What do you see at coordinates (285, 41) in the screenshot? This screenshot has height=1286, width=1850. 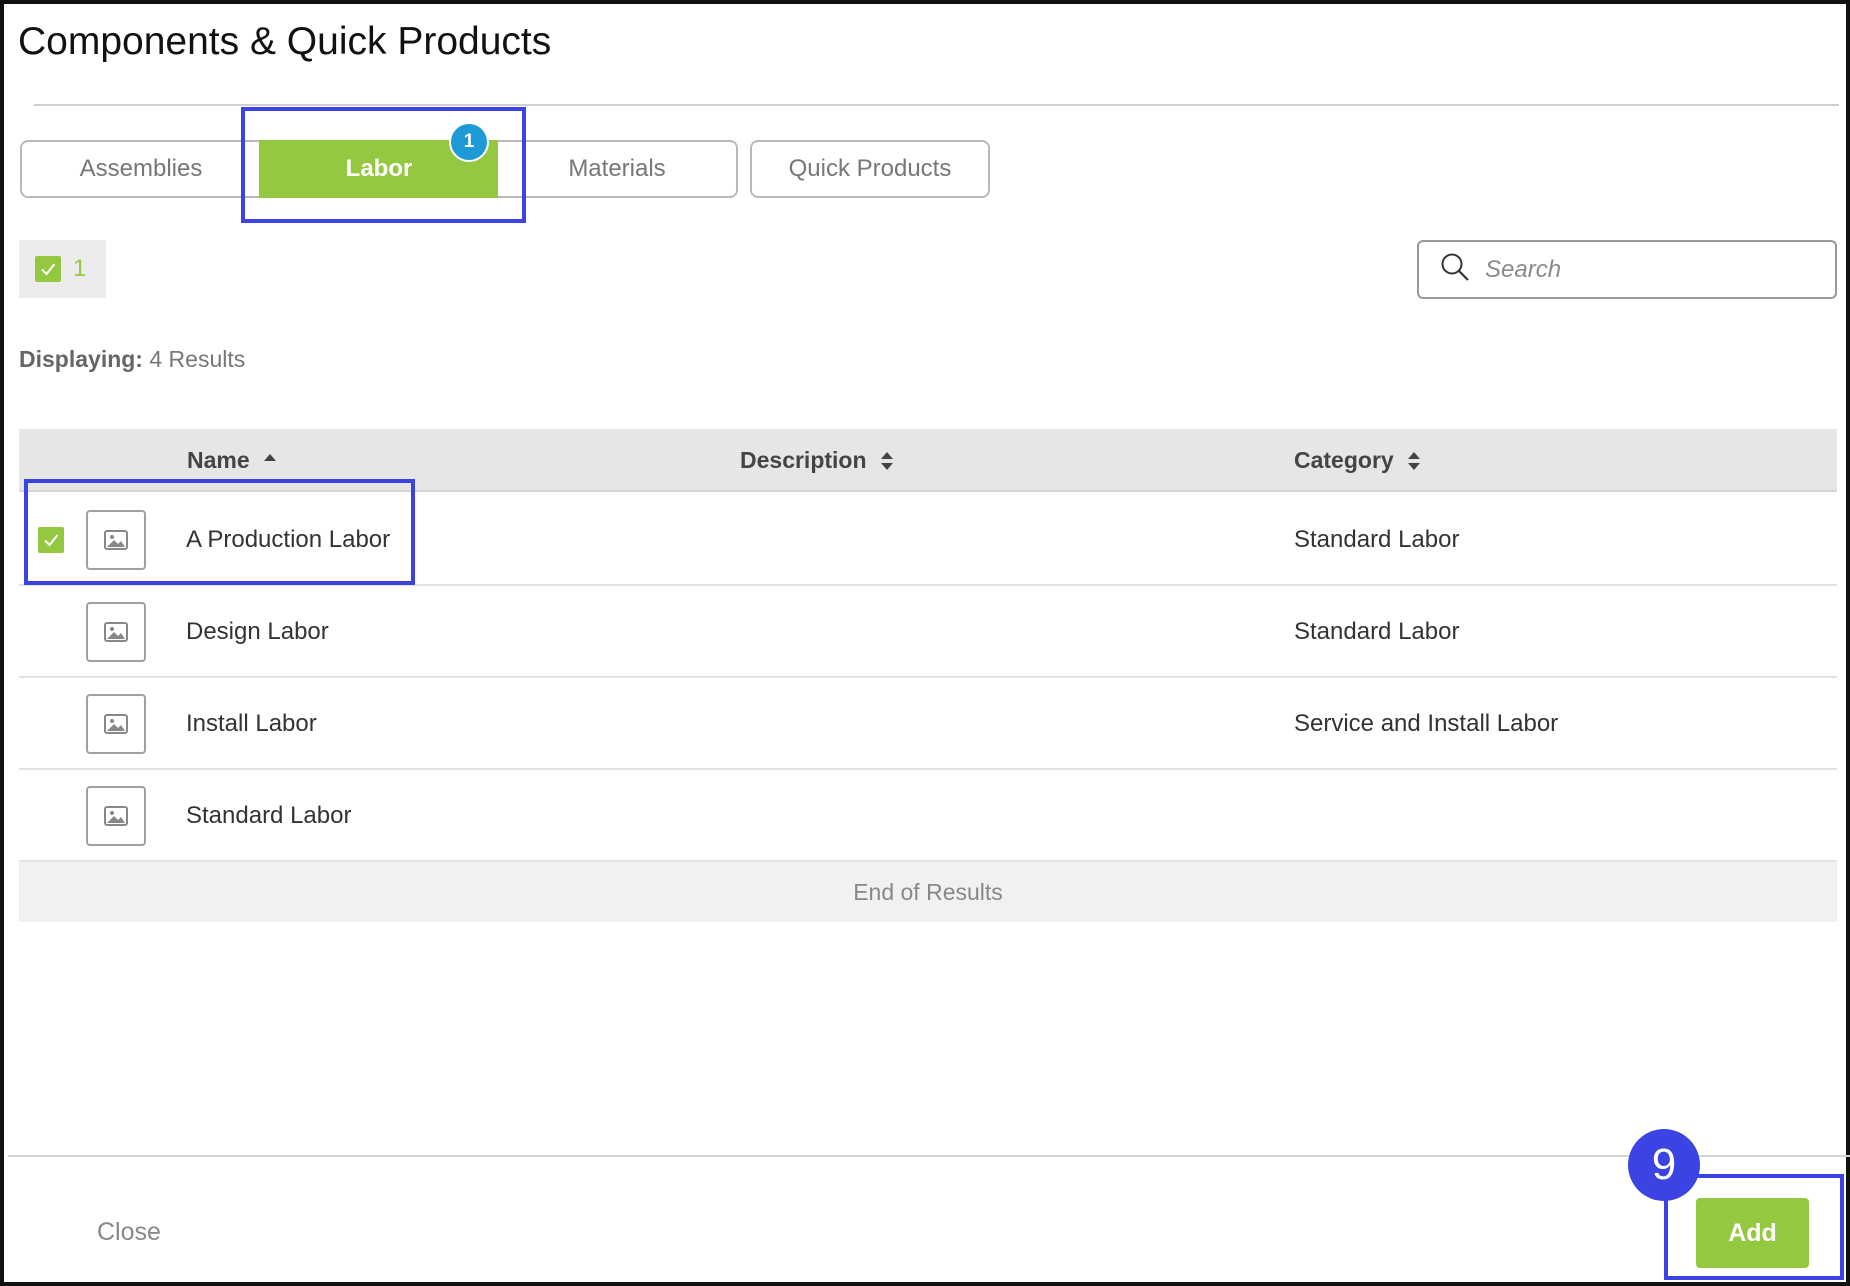 I see `dialog-title: Components & Quick Products` at bounding box center [285, 41].